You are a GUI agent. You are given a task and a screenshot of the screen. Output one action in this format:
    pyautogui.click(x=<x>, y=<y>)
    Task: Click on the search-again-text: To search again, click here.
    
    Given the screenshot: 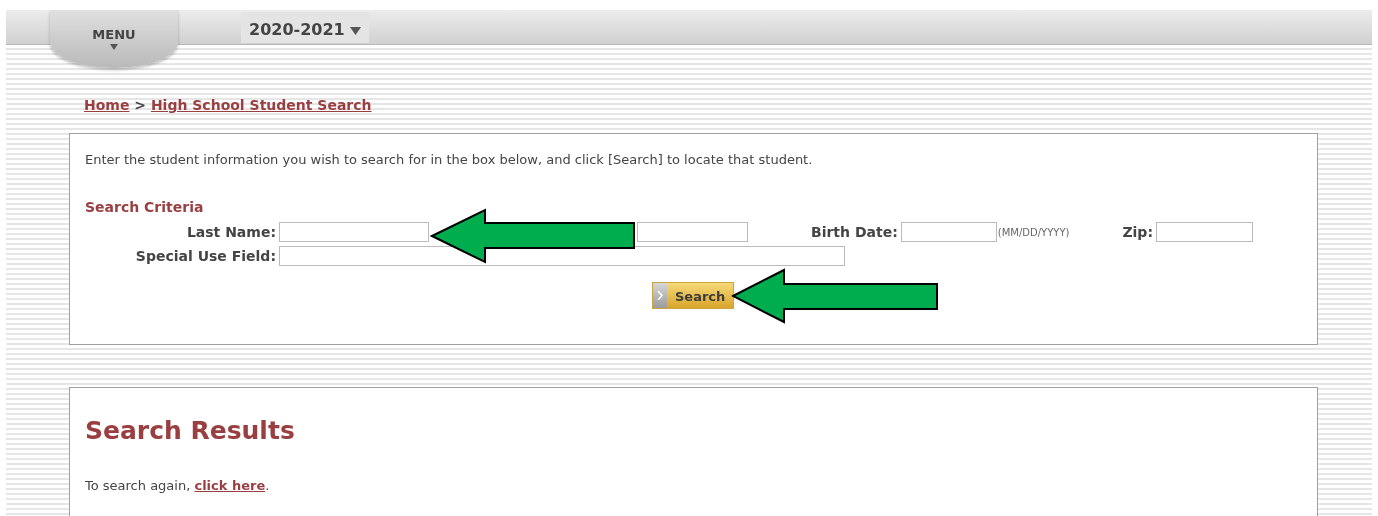 What is the action you would take?
    pyautogui.click(x=178, y=486)
    